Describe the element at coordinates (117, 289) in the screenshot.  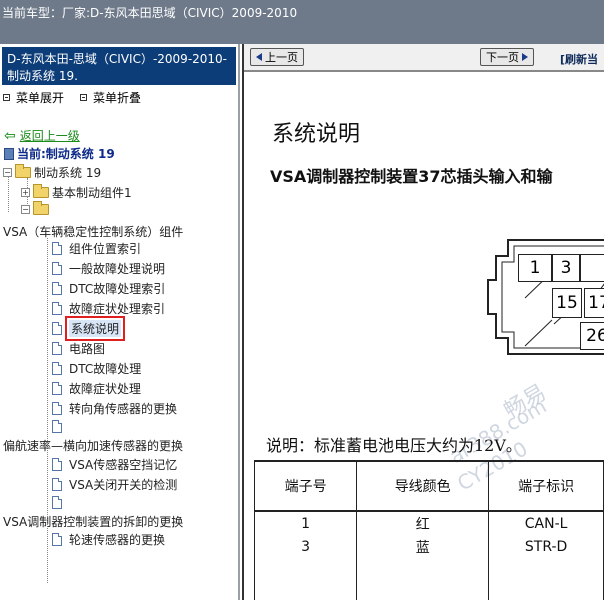
I see `tree-item-label: DTC故障处理索引` at that location.